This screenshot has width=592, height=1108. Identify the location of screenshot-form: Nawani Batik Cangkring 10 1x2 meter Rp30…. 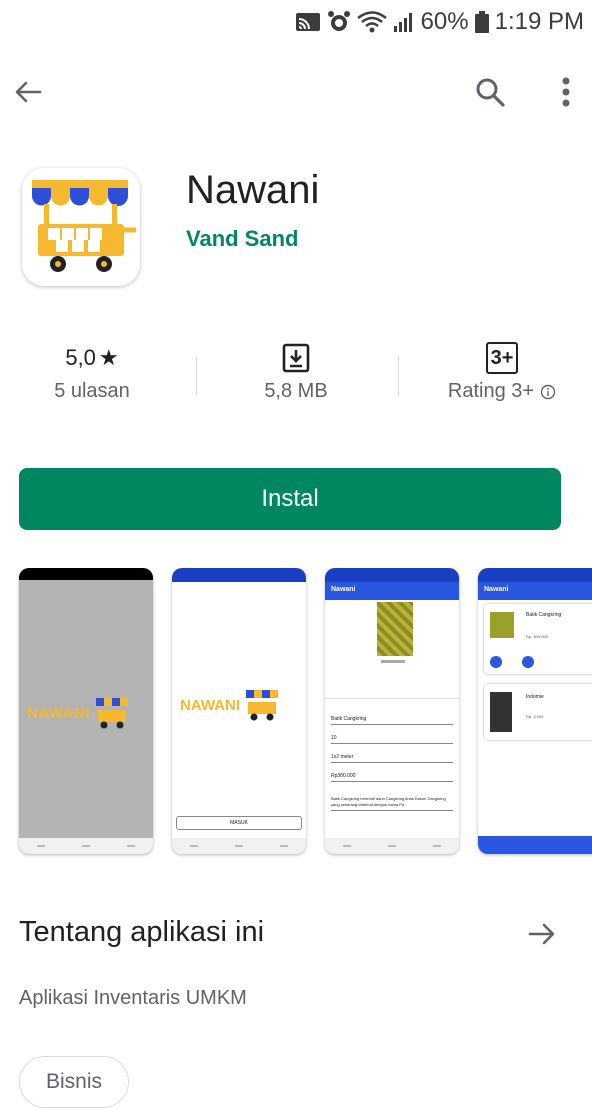
(392, 711).